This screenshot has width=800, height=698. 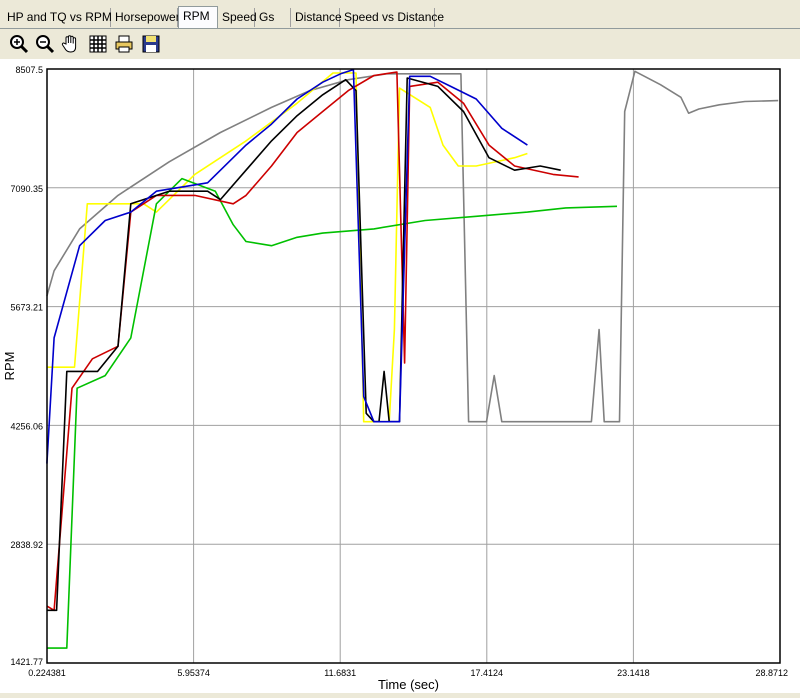 I want to click on y-tick-label: 8507.5, so click(x=29, y=70).